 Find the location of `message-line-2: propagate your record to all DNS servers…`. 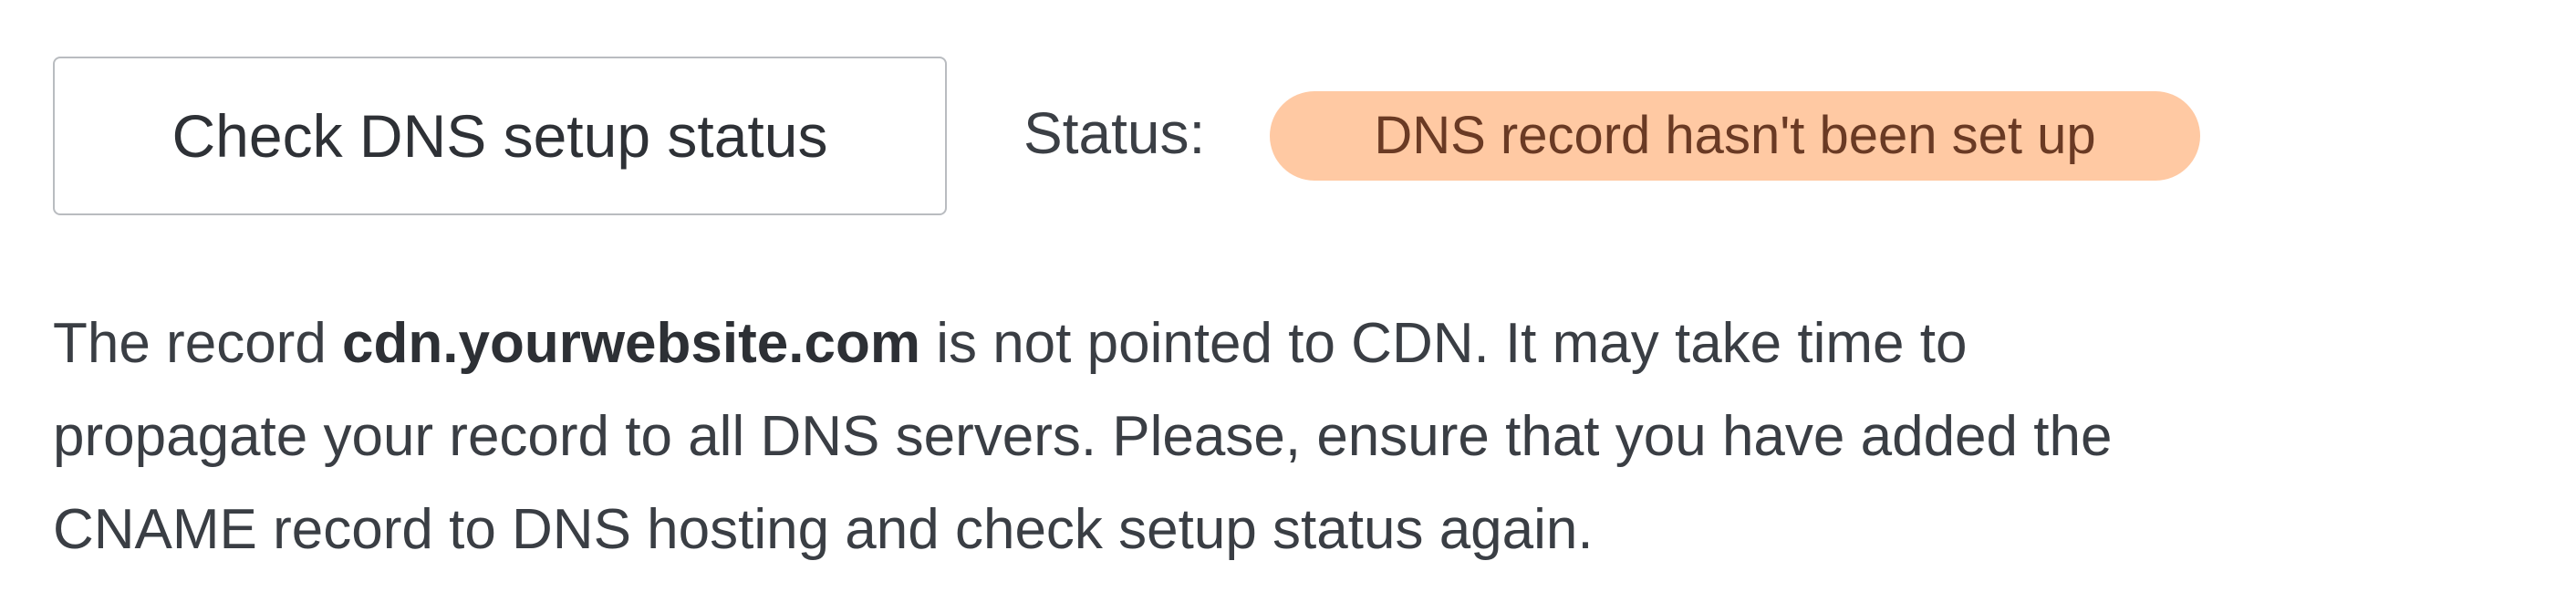

message-line-2: propagate your record to all DNS servers… is located at coordinates (1083, 436).